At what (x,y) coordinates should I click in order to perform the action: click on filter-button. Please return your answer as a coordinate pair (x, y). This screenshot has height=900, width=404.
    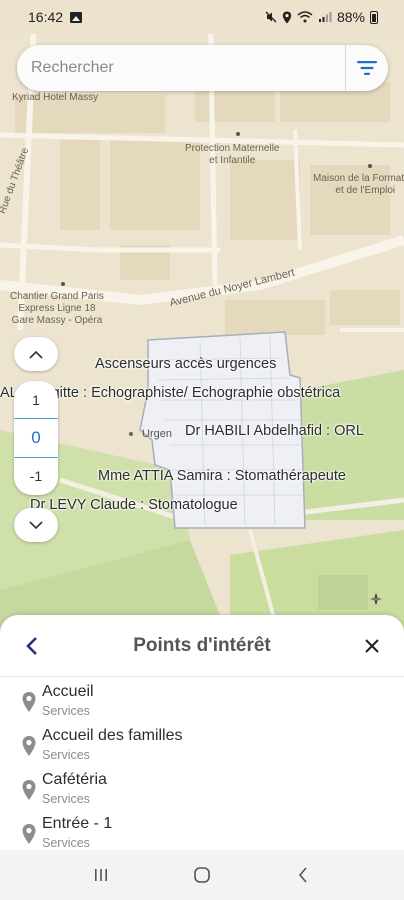
    Looking at the image, I should click on (367, 68).